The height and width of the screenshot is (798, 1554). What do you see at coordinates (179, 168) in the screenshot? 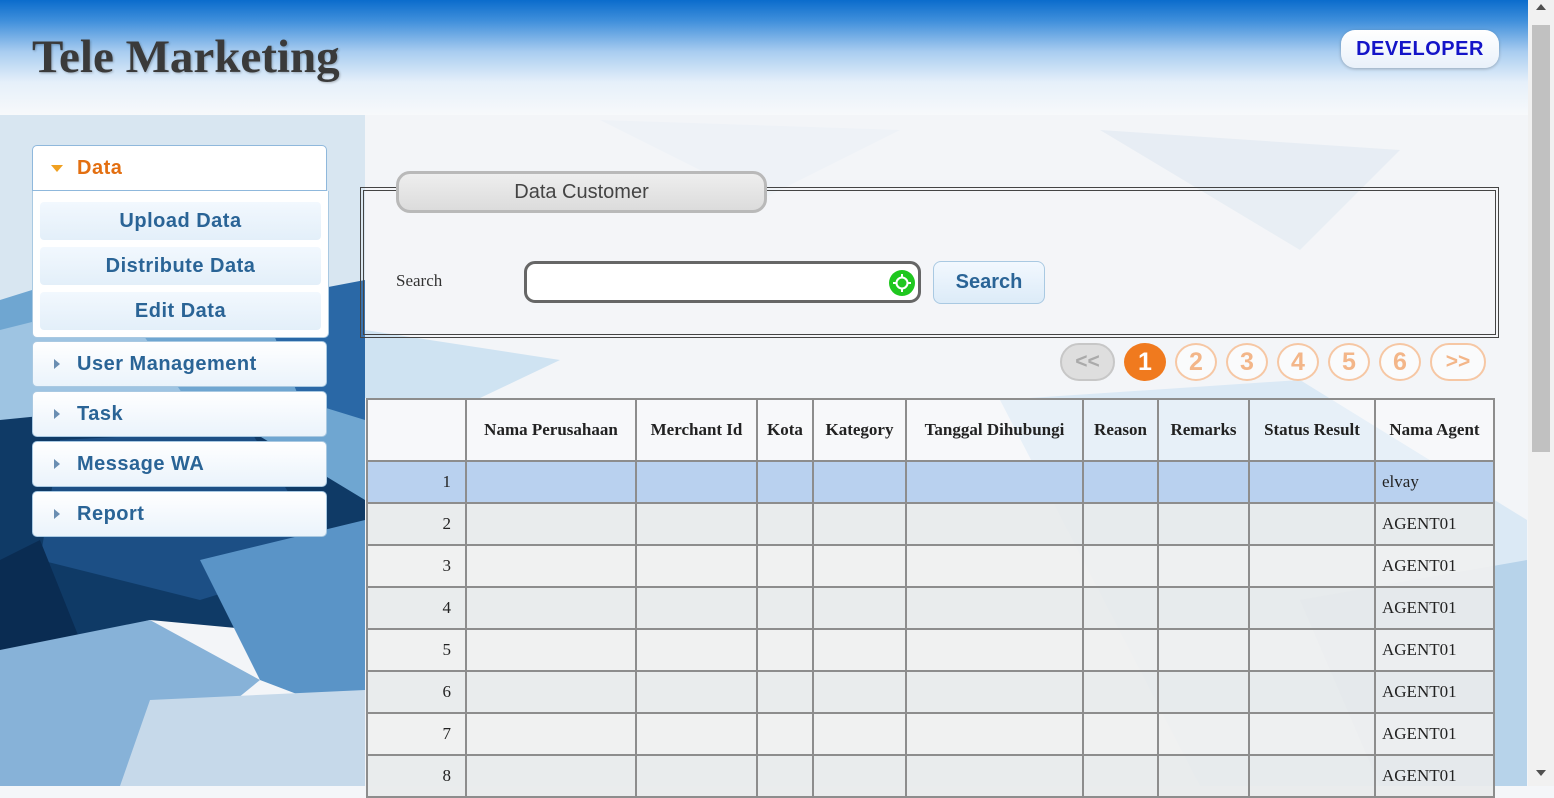
I see `sidebar-section-data: Data` at bounding box center [179, 168].